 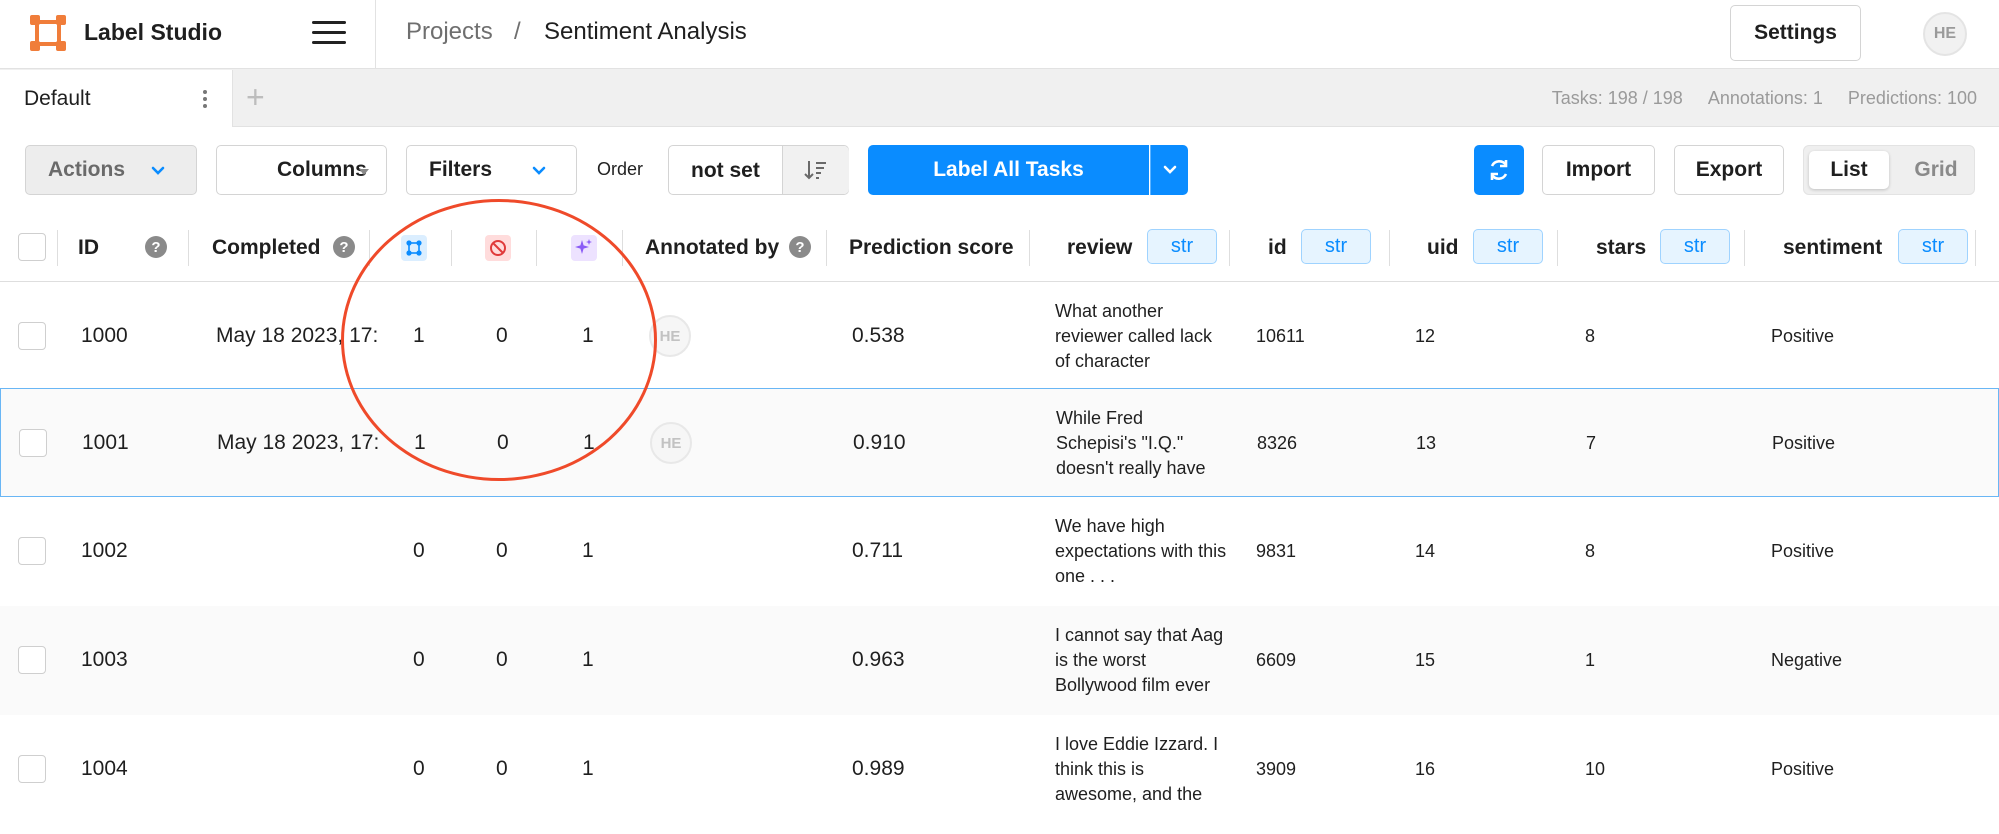 I want to click on label-all-tasks-button: Label All Tasks, so click(x=1008, y=170).